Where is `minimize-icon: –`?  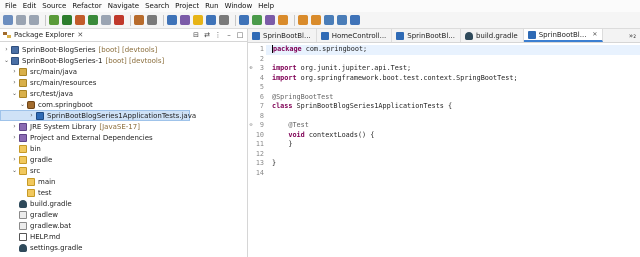
minimize-icon: – is located at coordinates (229, 35).